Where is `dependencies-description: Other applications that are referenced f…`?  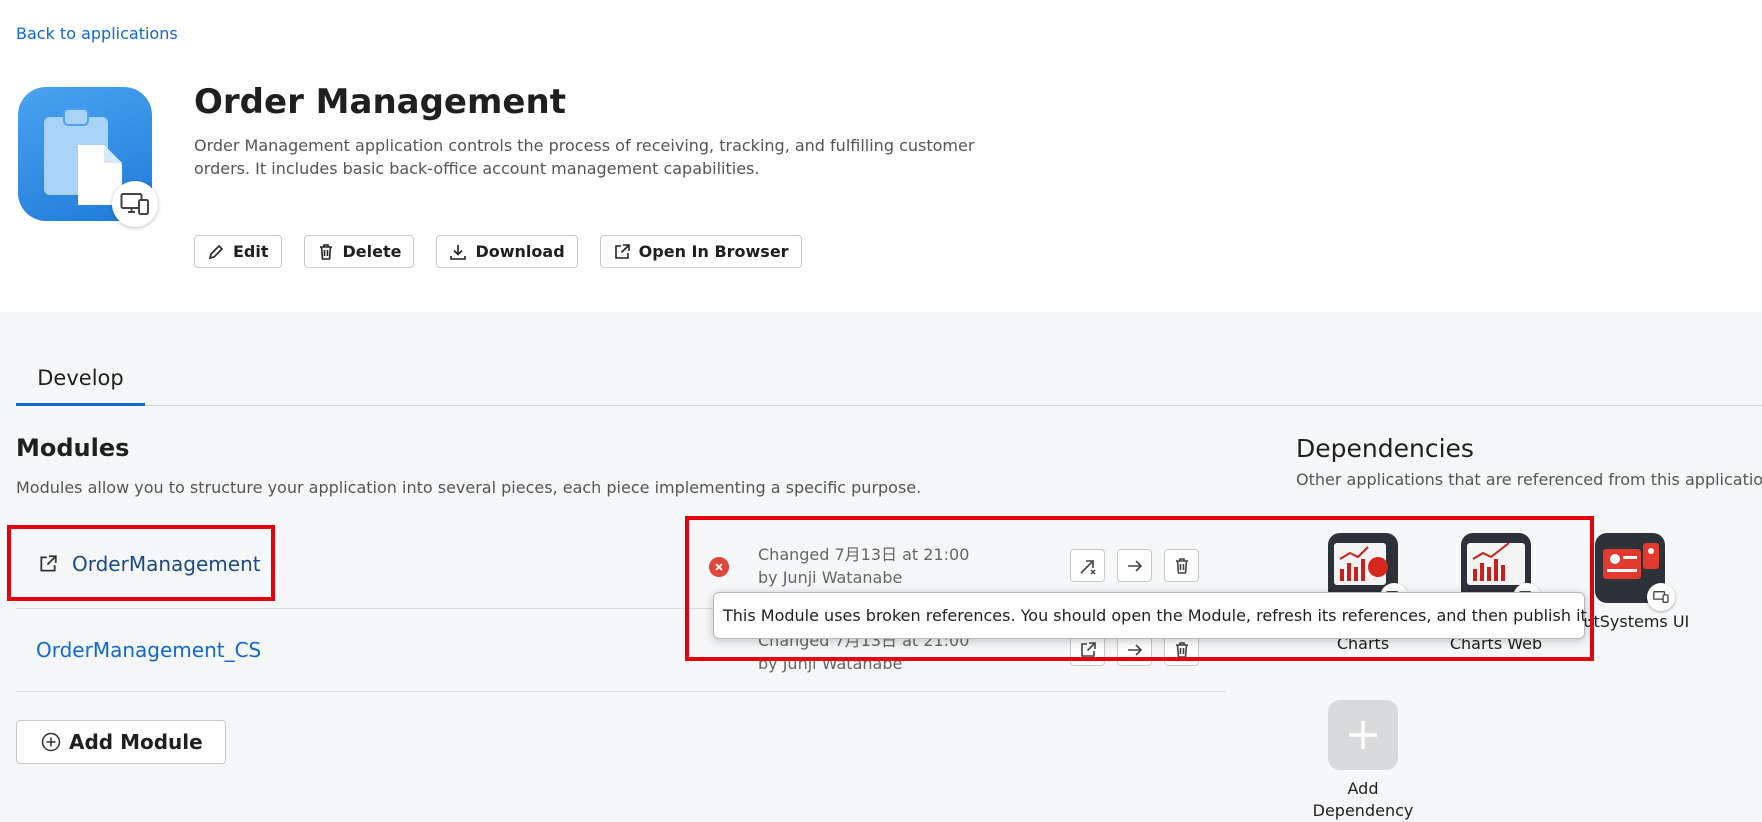 dependencies-description: Other applications that are referenced f… is located at coordinates (1529, 479).